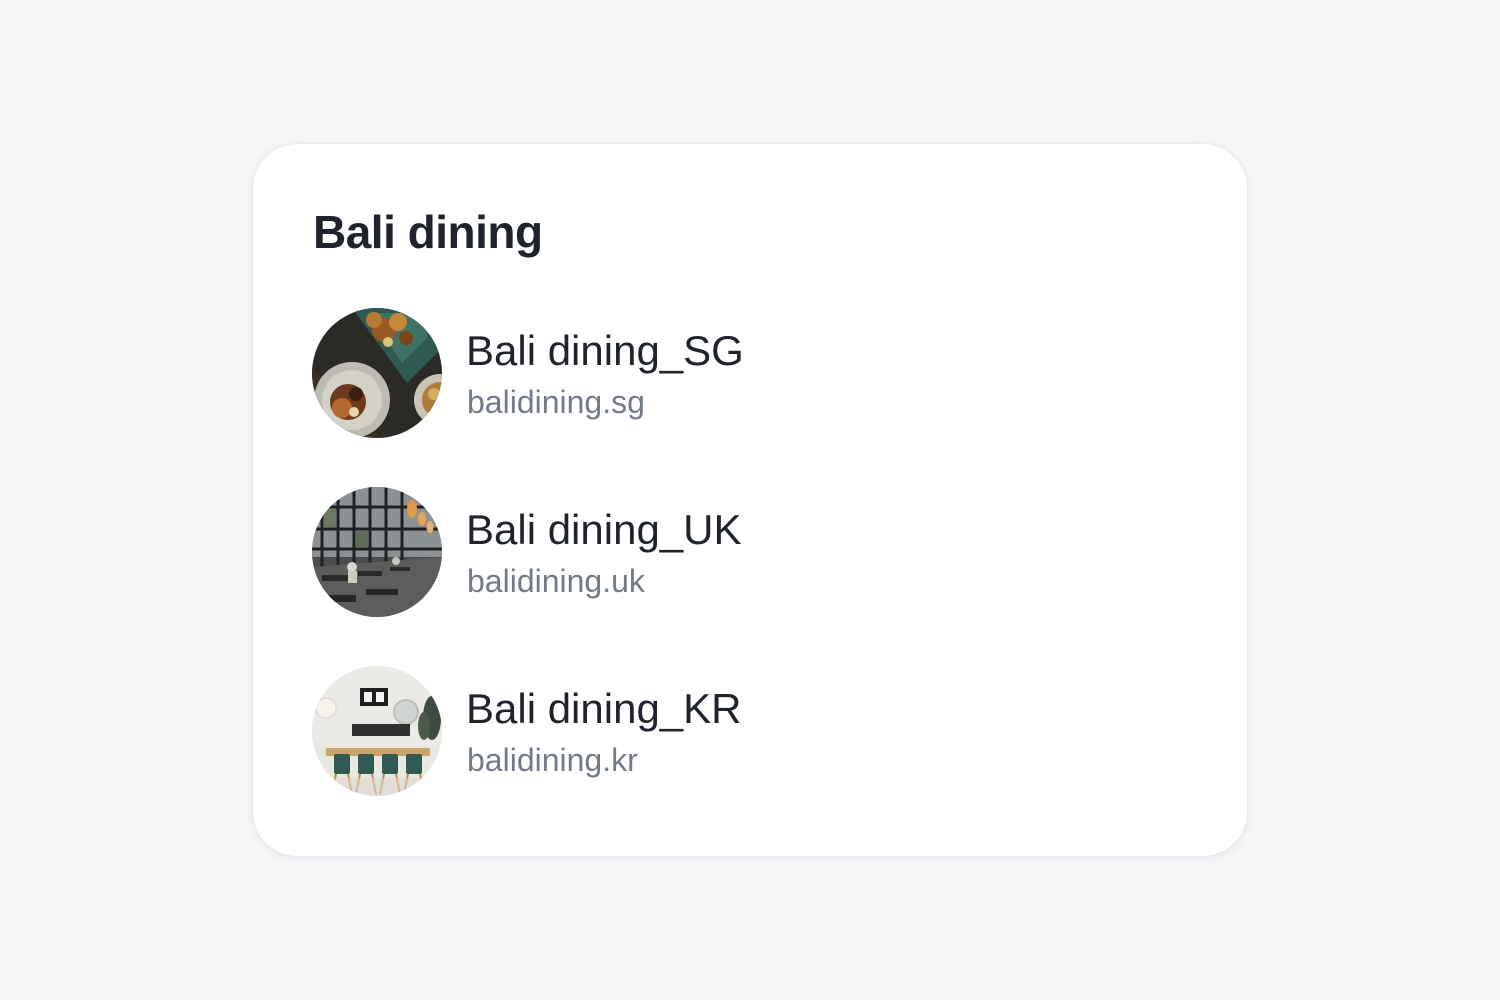  Describe the element at coordinates (556, 402) in the screenshot. I see `restaurant-url: balidining.sg` at that location.